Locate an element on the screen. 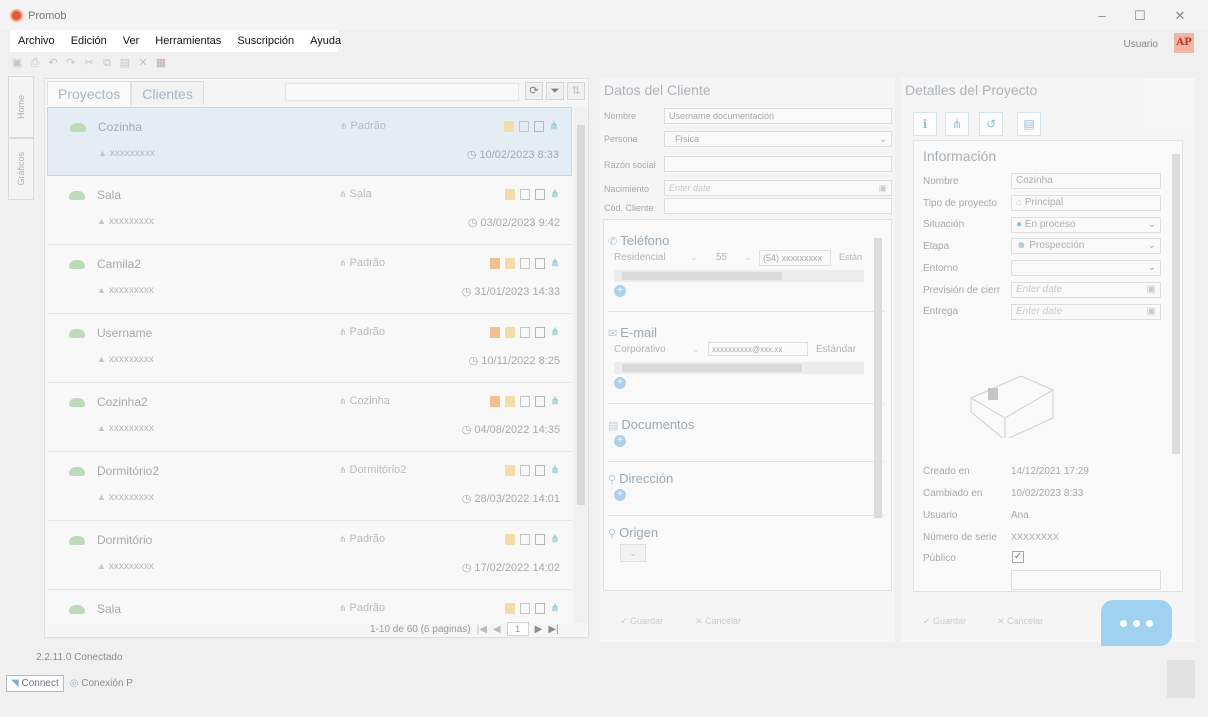 This screenshot has width=1208, height=717. minimize-button: – is located at coordinates (1102, 16).